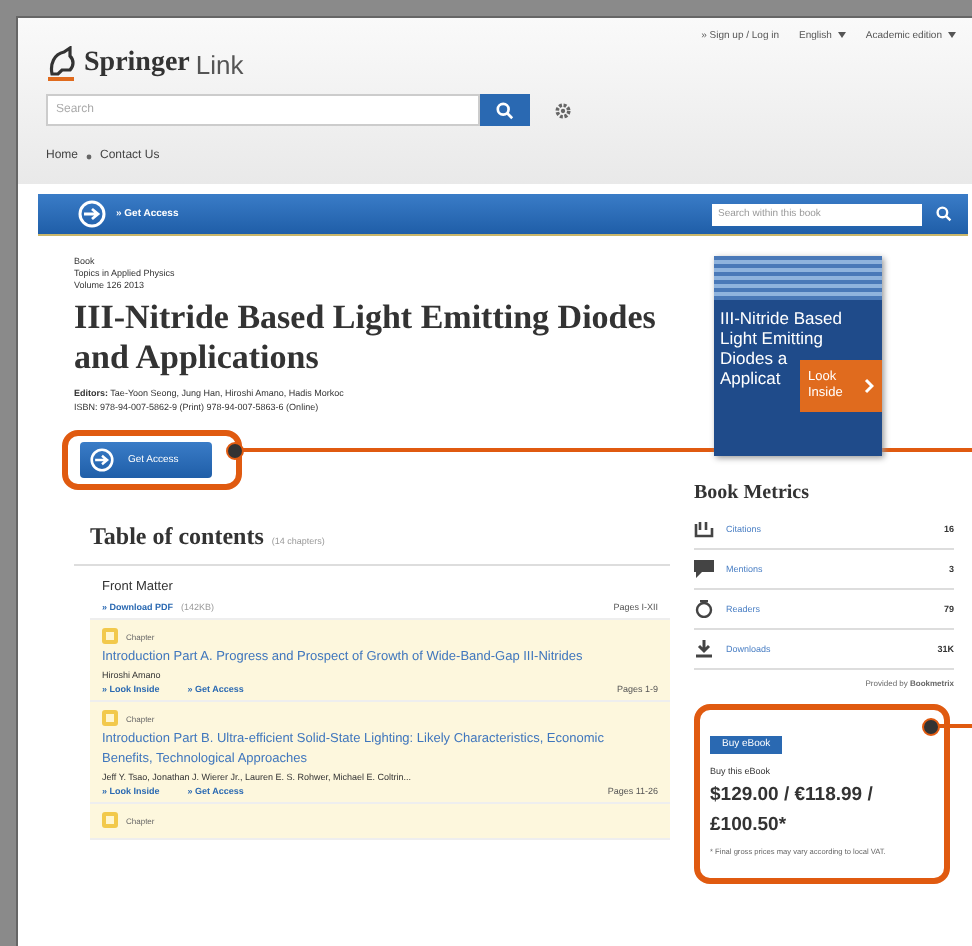 The image size is (972, 946). I want to click on book-title: III-Nitride Based Light Emitting Diodes and Applications, so click(366, 338).